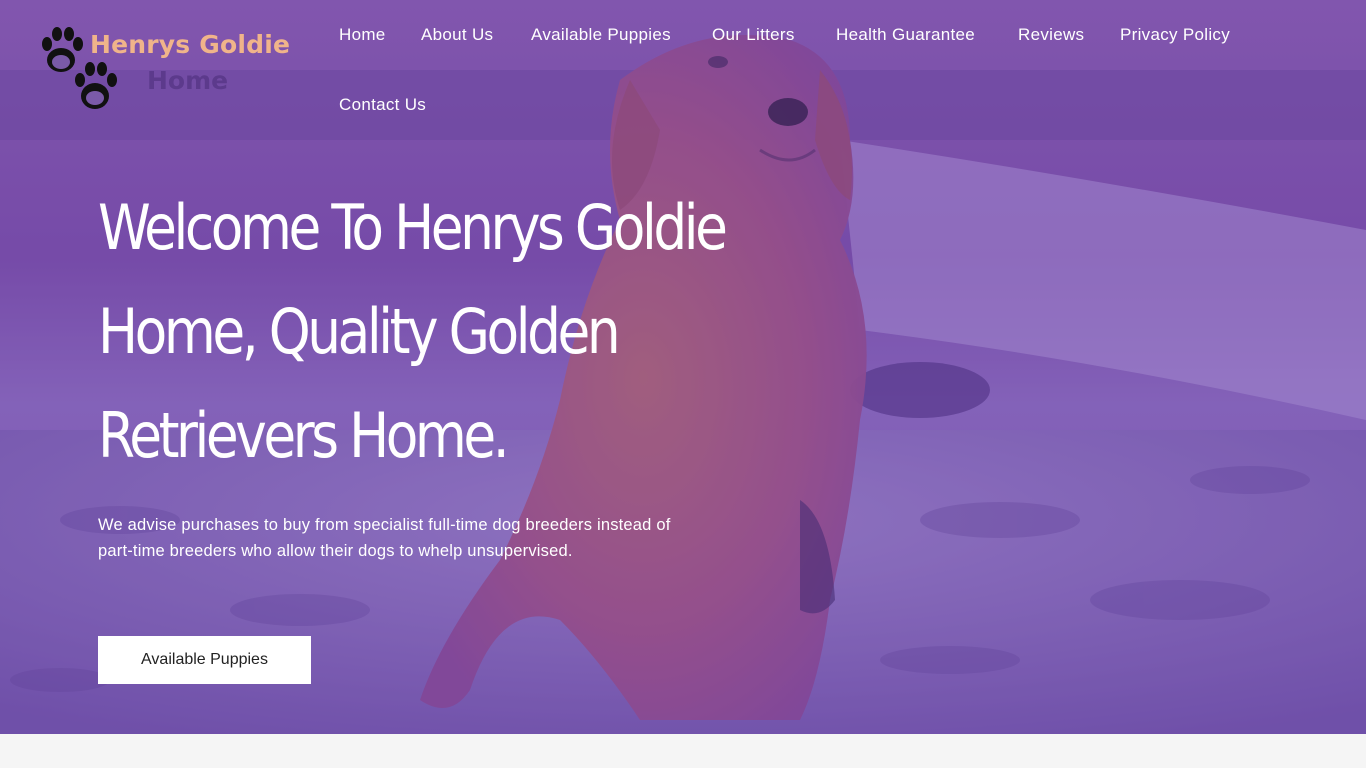 The width and height of the screenshot is (1366, 768). Describe the element at coordinates (457, 35) in the screenshot. I see `nav-item-about-us: About Us` at that location.